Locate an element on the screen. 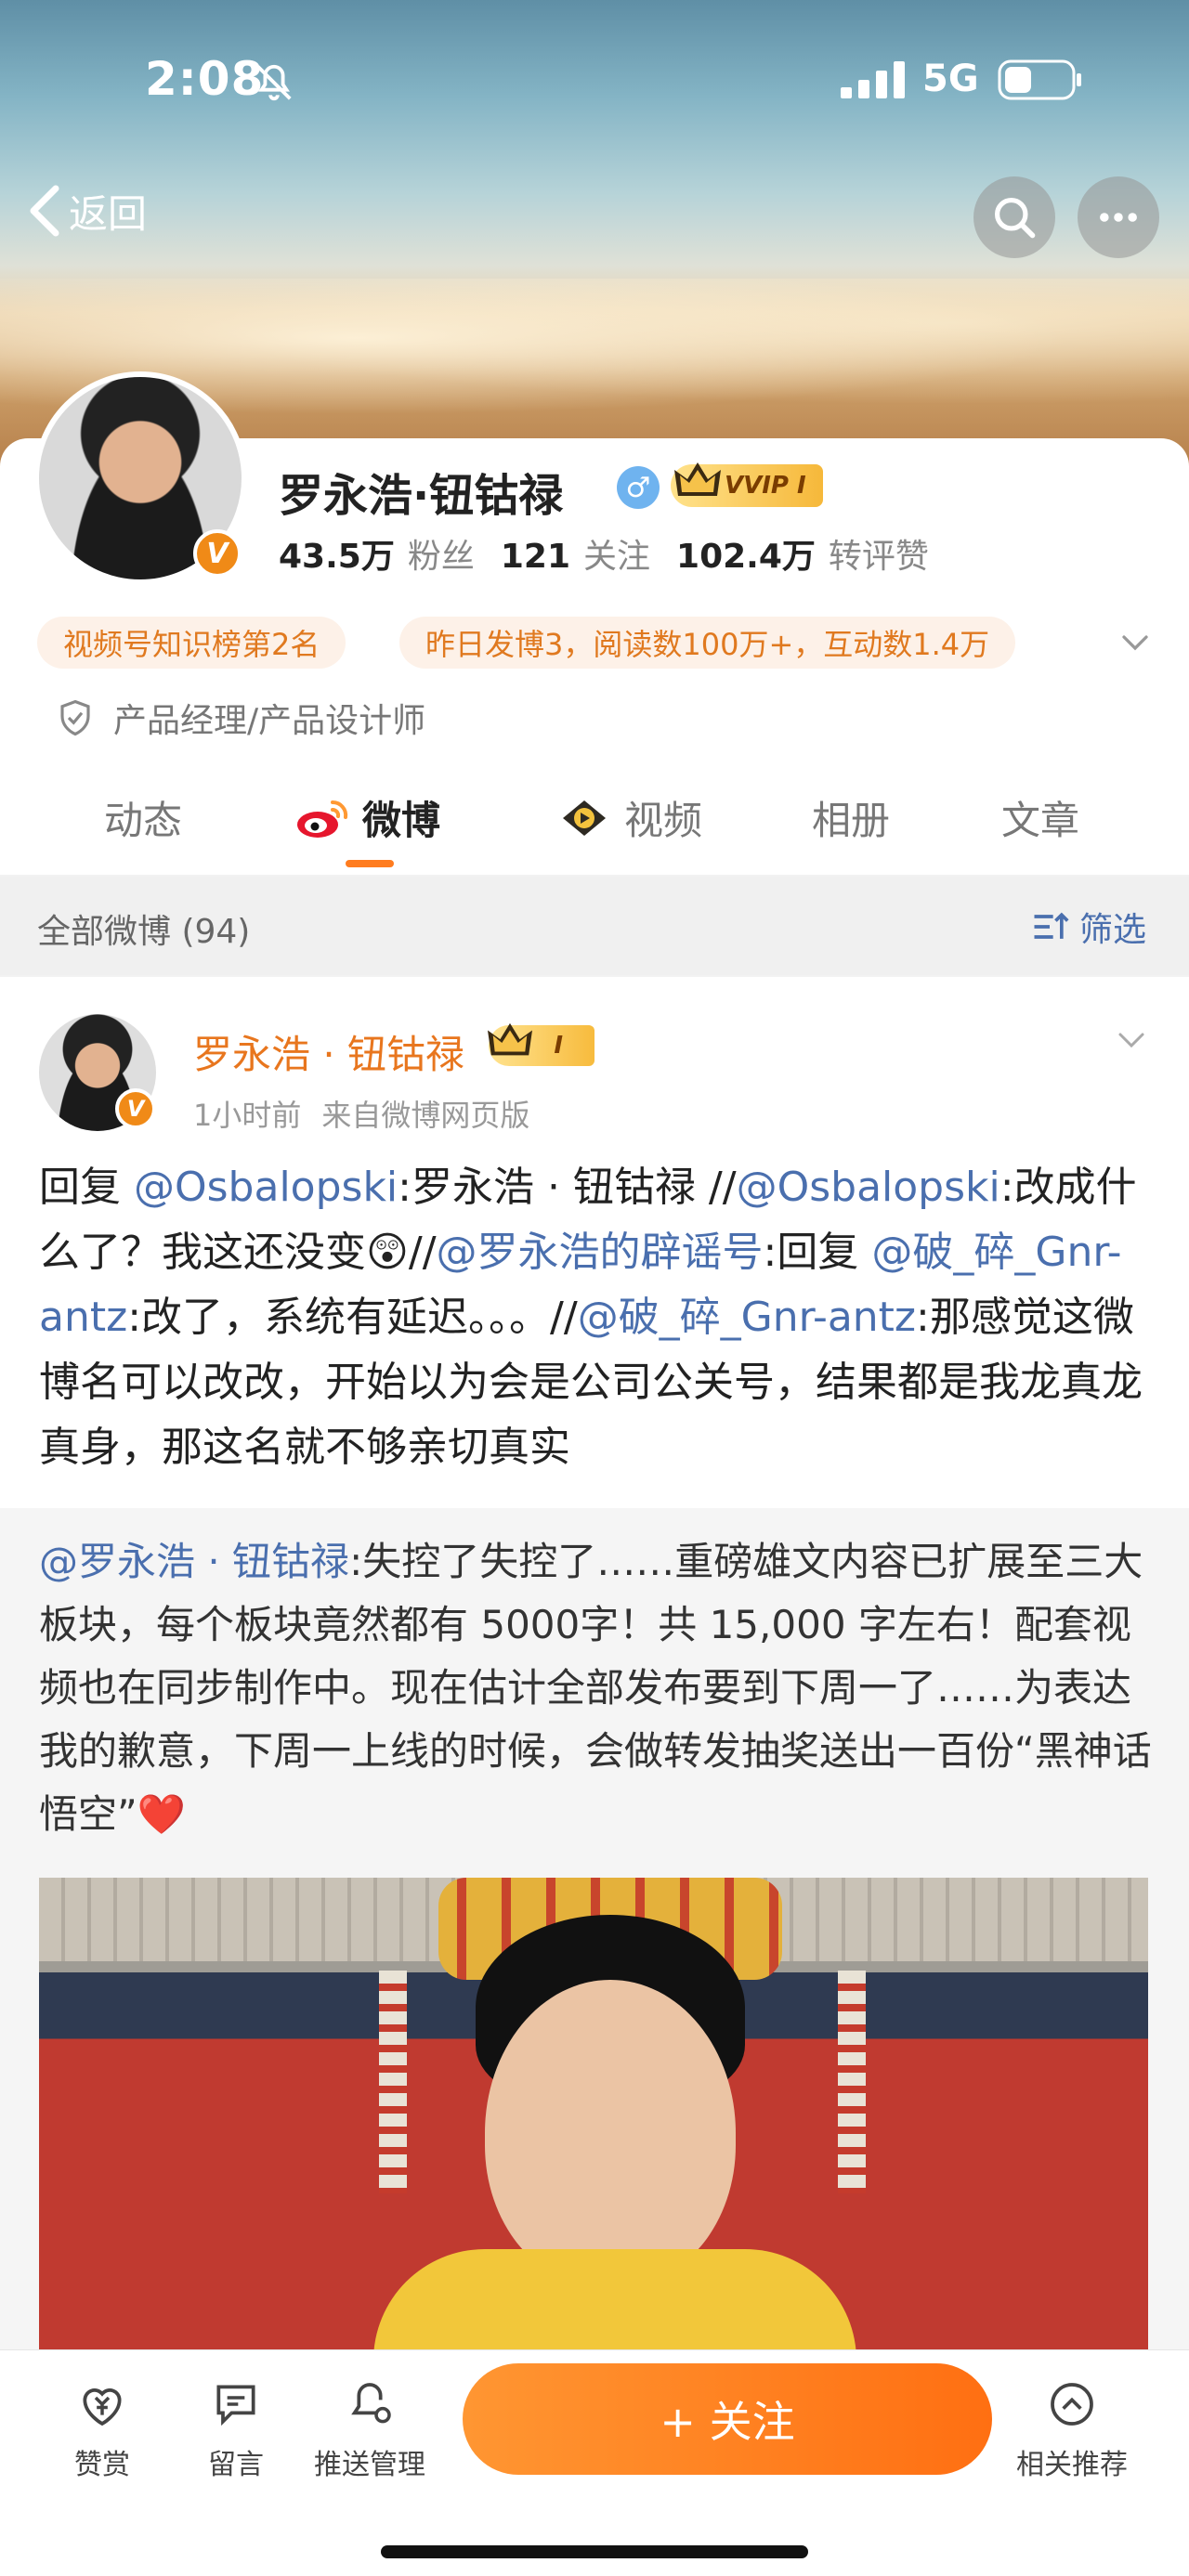 This screenshot has height=2576, width=1189. follow-button: + 关注 is located at coordinates (727, 2419).